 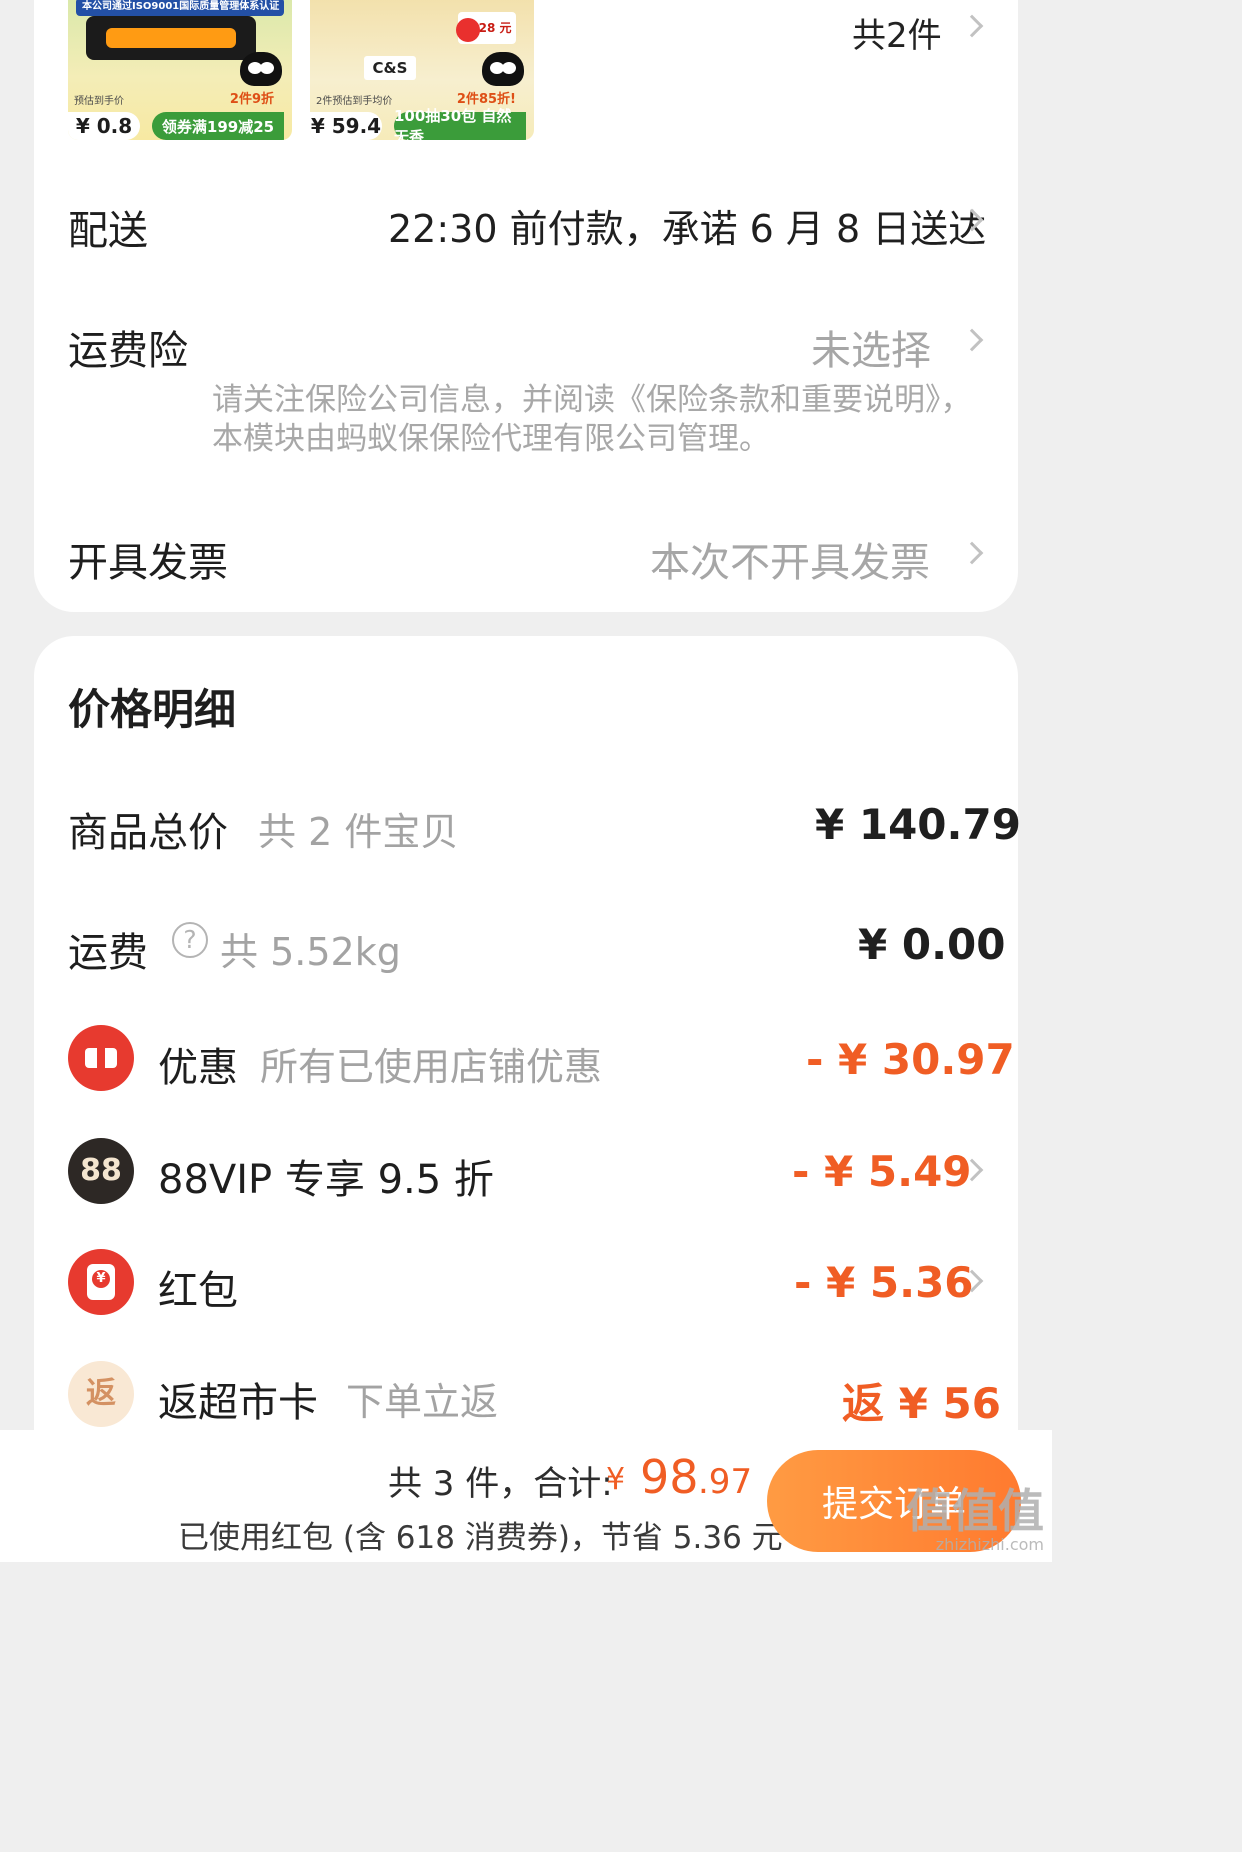 What do you see at coordinates (725, 1482) in the screenshot?
I see `summary-total-decimal: .97` at bounding box center [725, 1482].